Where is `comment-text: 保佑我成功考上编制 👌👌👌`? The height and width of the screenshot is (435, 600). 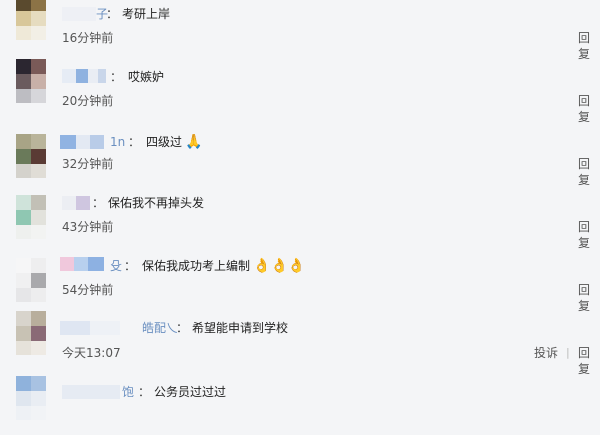
comment-text: 保佑我成功考上编制 👌👌👌 is located at coordinates (223, 266).